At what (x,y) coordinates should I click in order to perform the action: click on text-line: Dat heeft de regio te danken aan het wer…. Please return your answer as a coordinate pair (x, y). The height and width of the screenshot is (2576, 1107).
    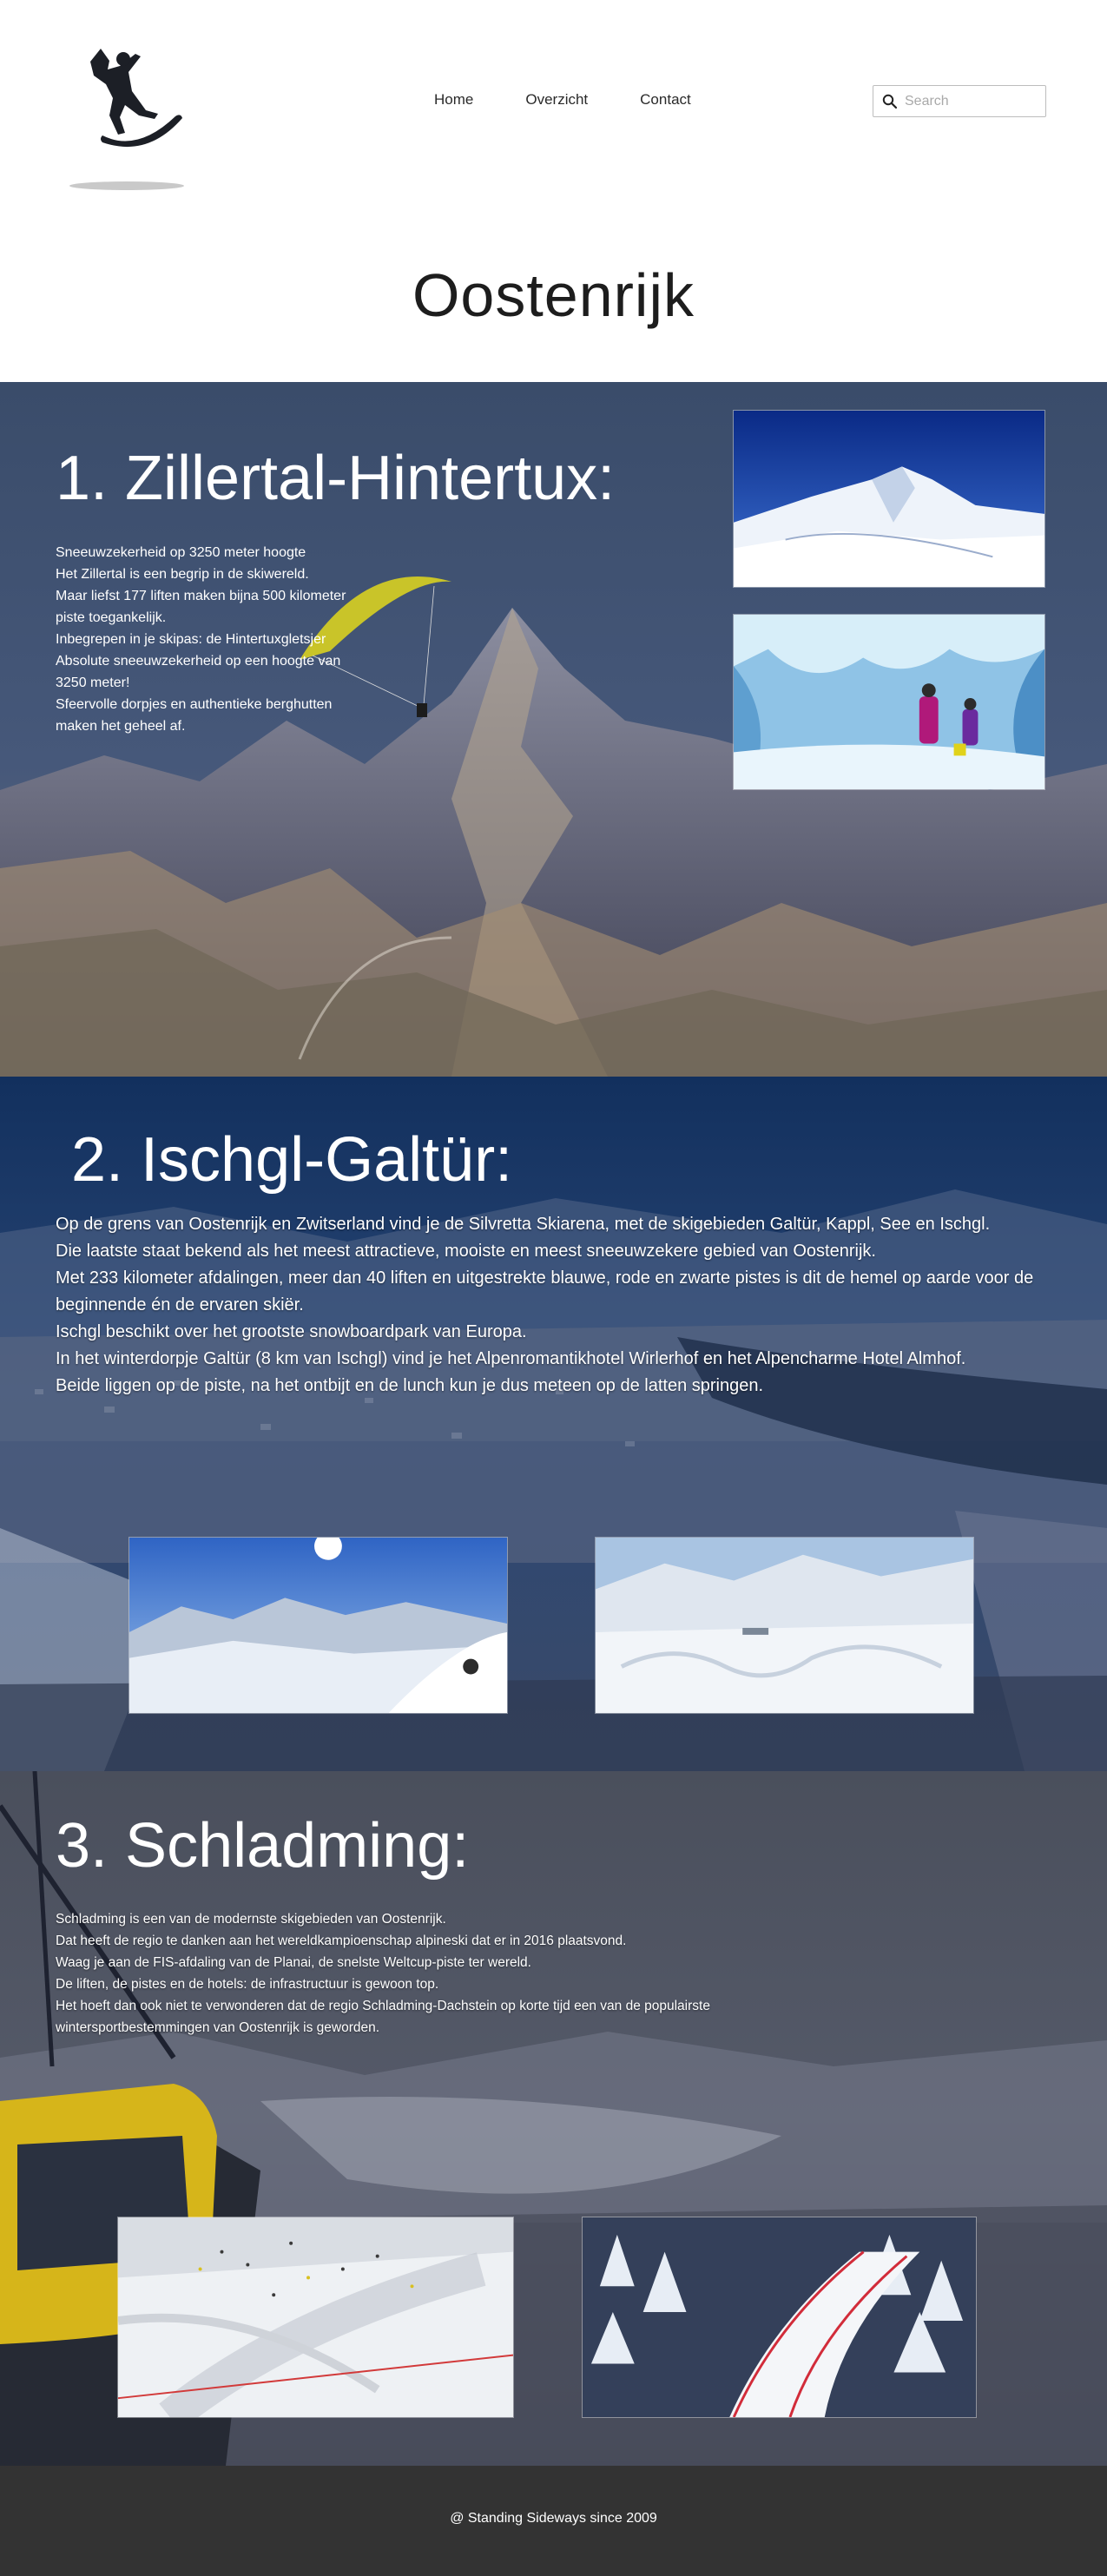
    Looking at the image, I should click on (341, 1941).